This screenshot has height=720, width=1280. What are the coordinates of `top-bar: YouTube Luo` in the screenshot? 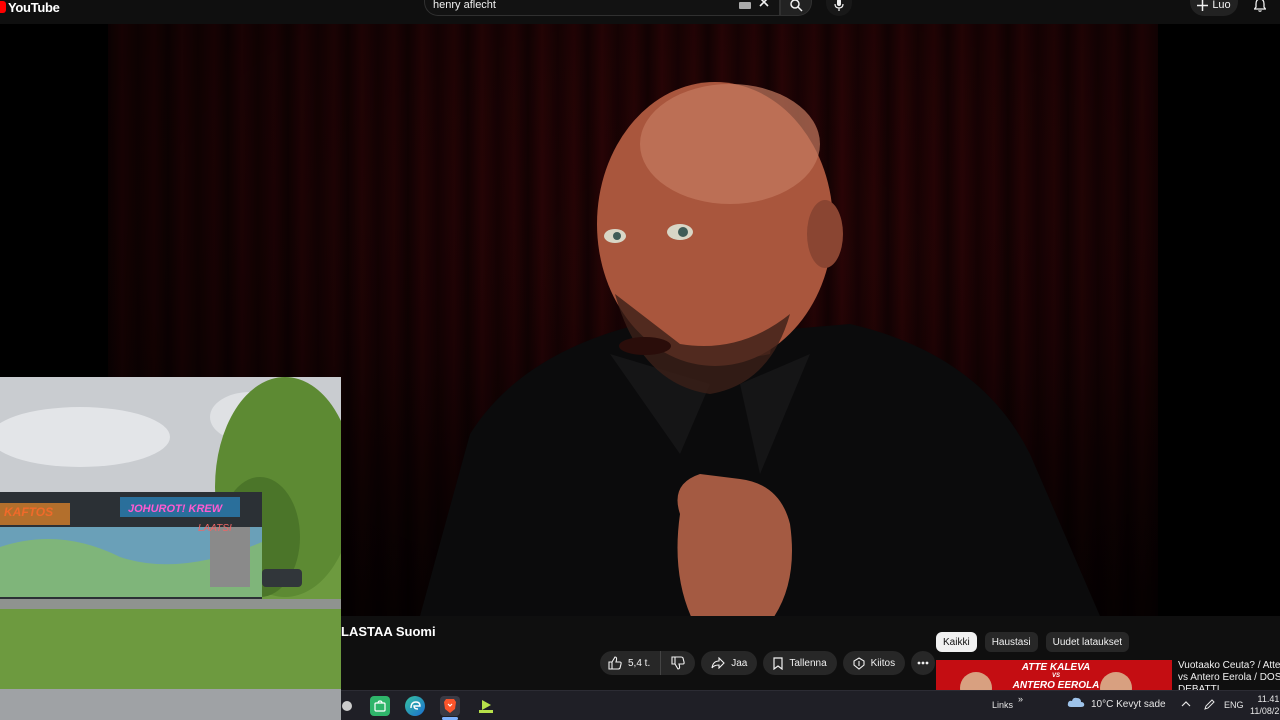 It's located at (640, 11).